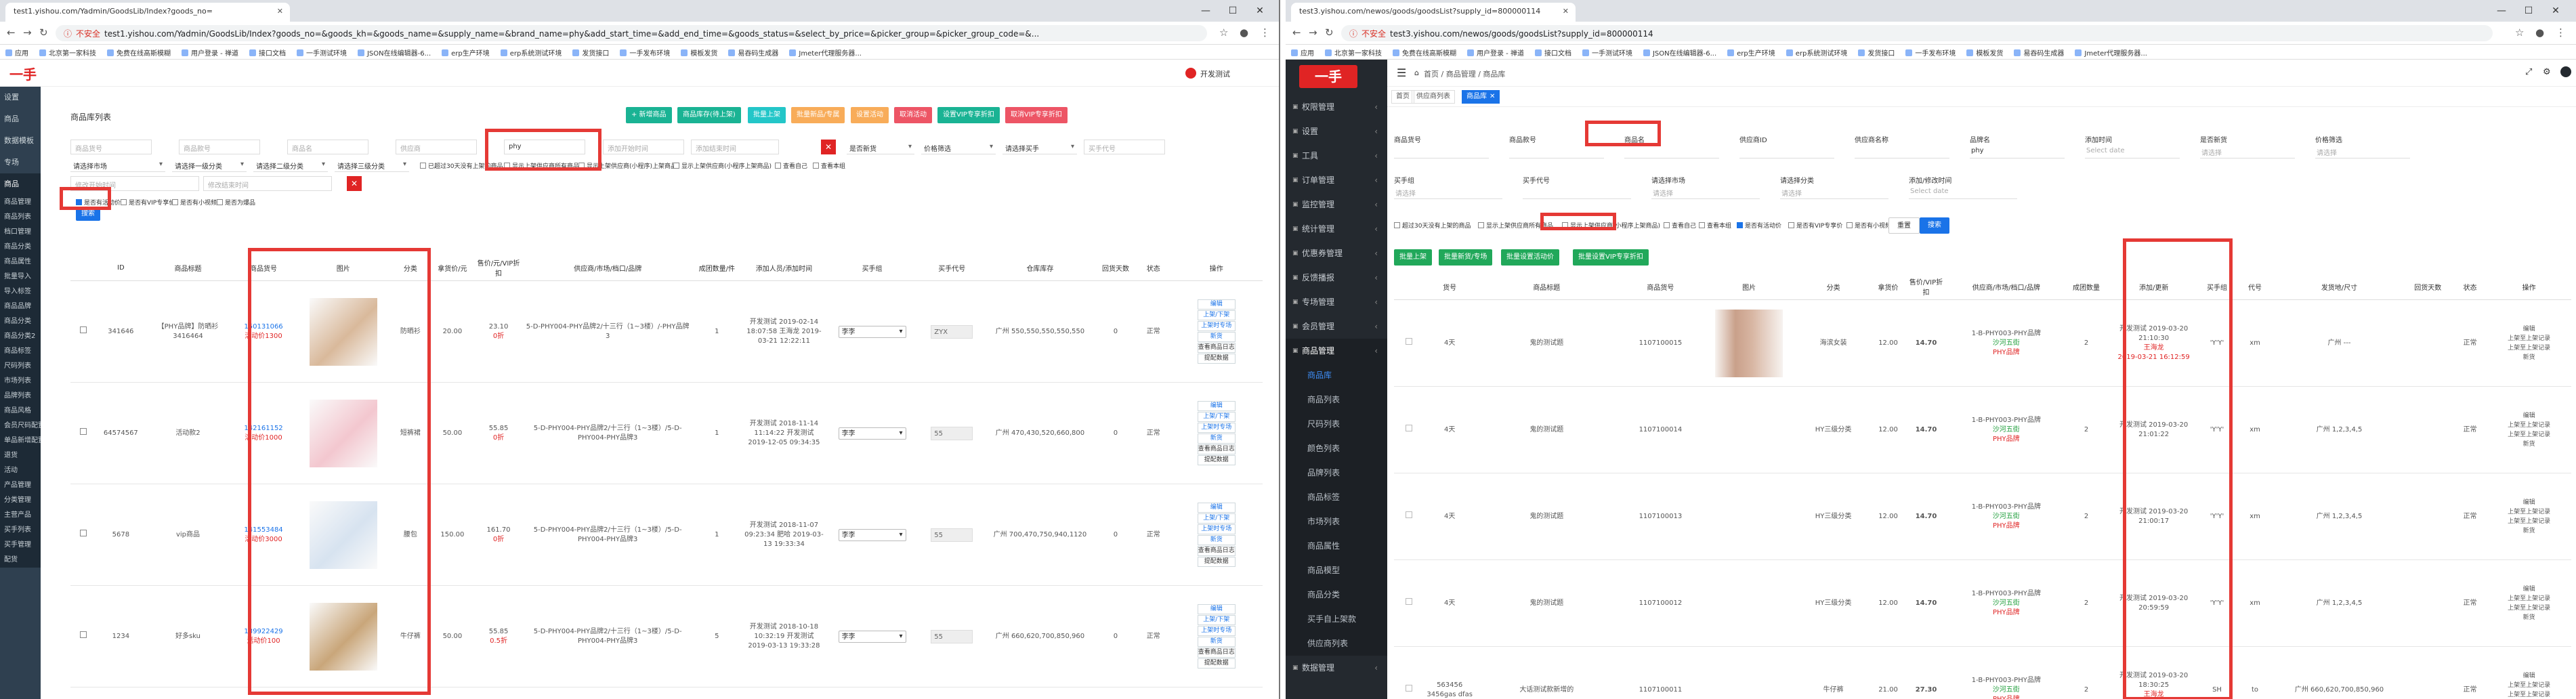 Image resolution: width=2576 pixels, height=699 pixels. I want to click on filter-checkbox: 查看本组, so click(829, 165).